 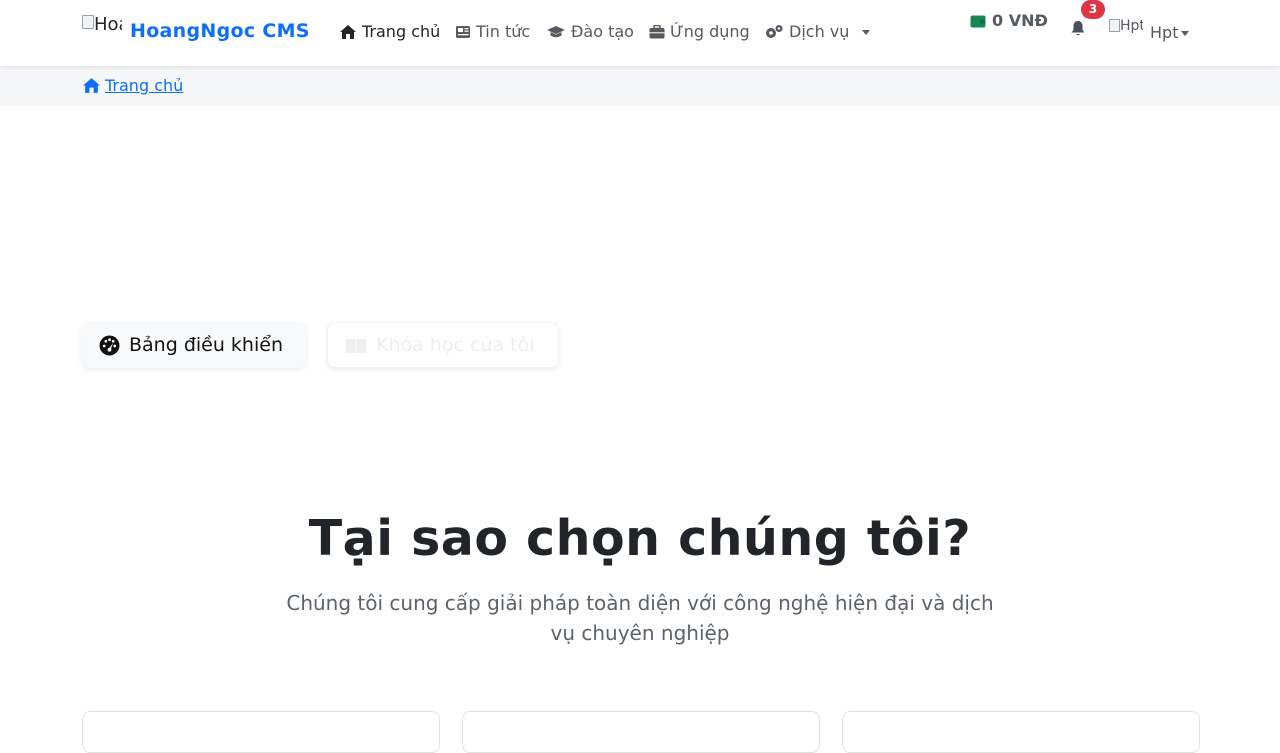 I want to click on nav-item-services-dropdown: Dịch vụ, so click(x=817, y=31).